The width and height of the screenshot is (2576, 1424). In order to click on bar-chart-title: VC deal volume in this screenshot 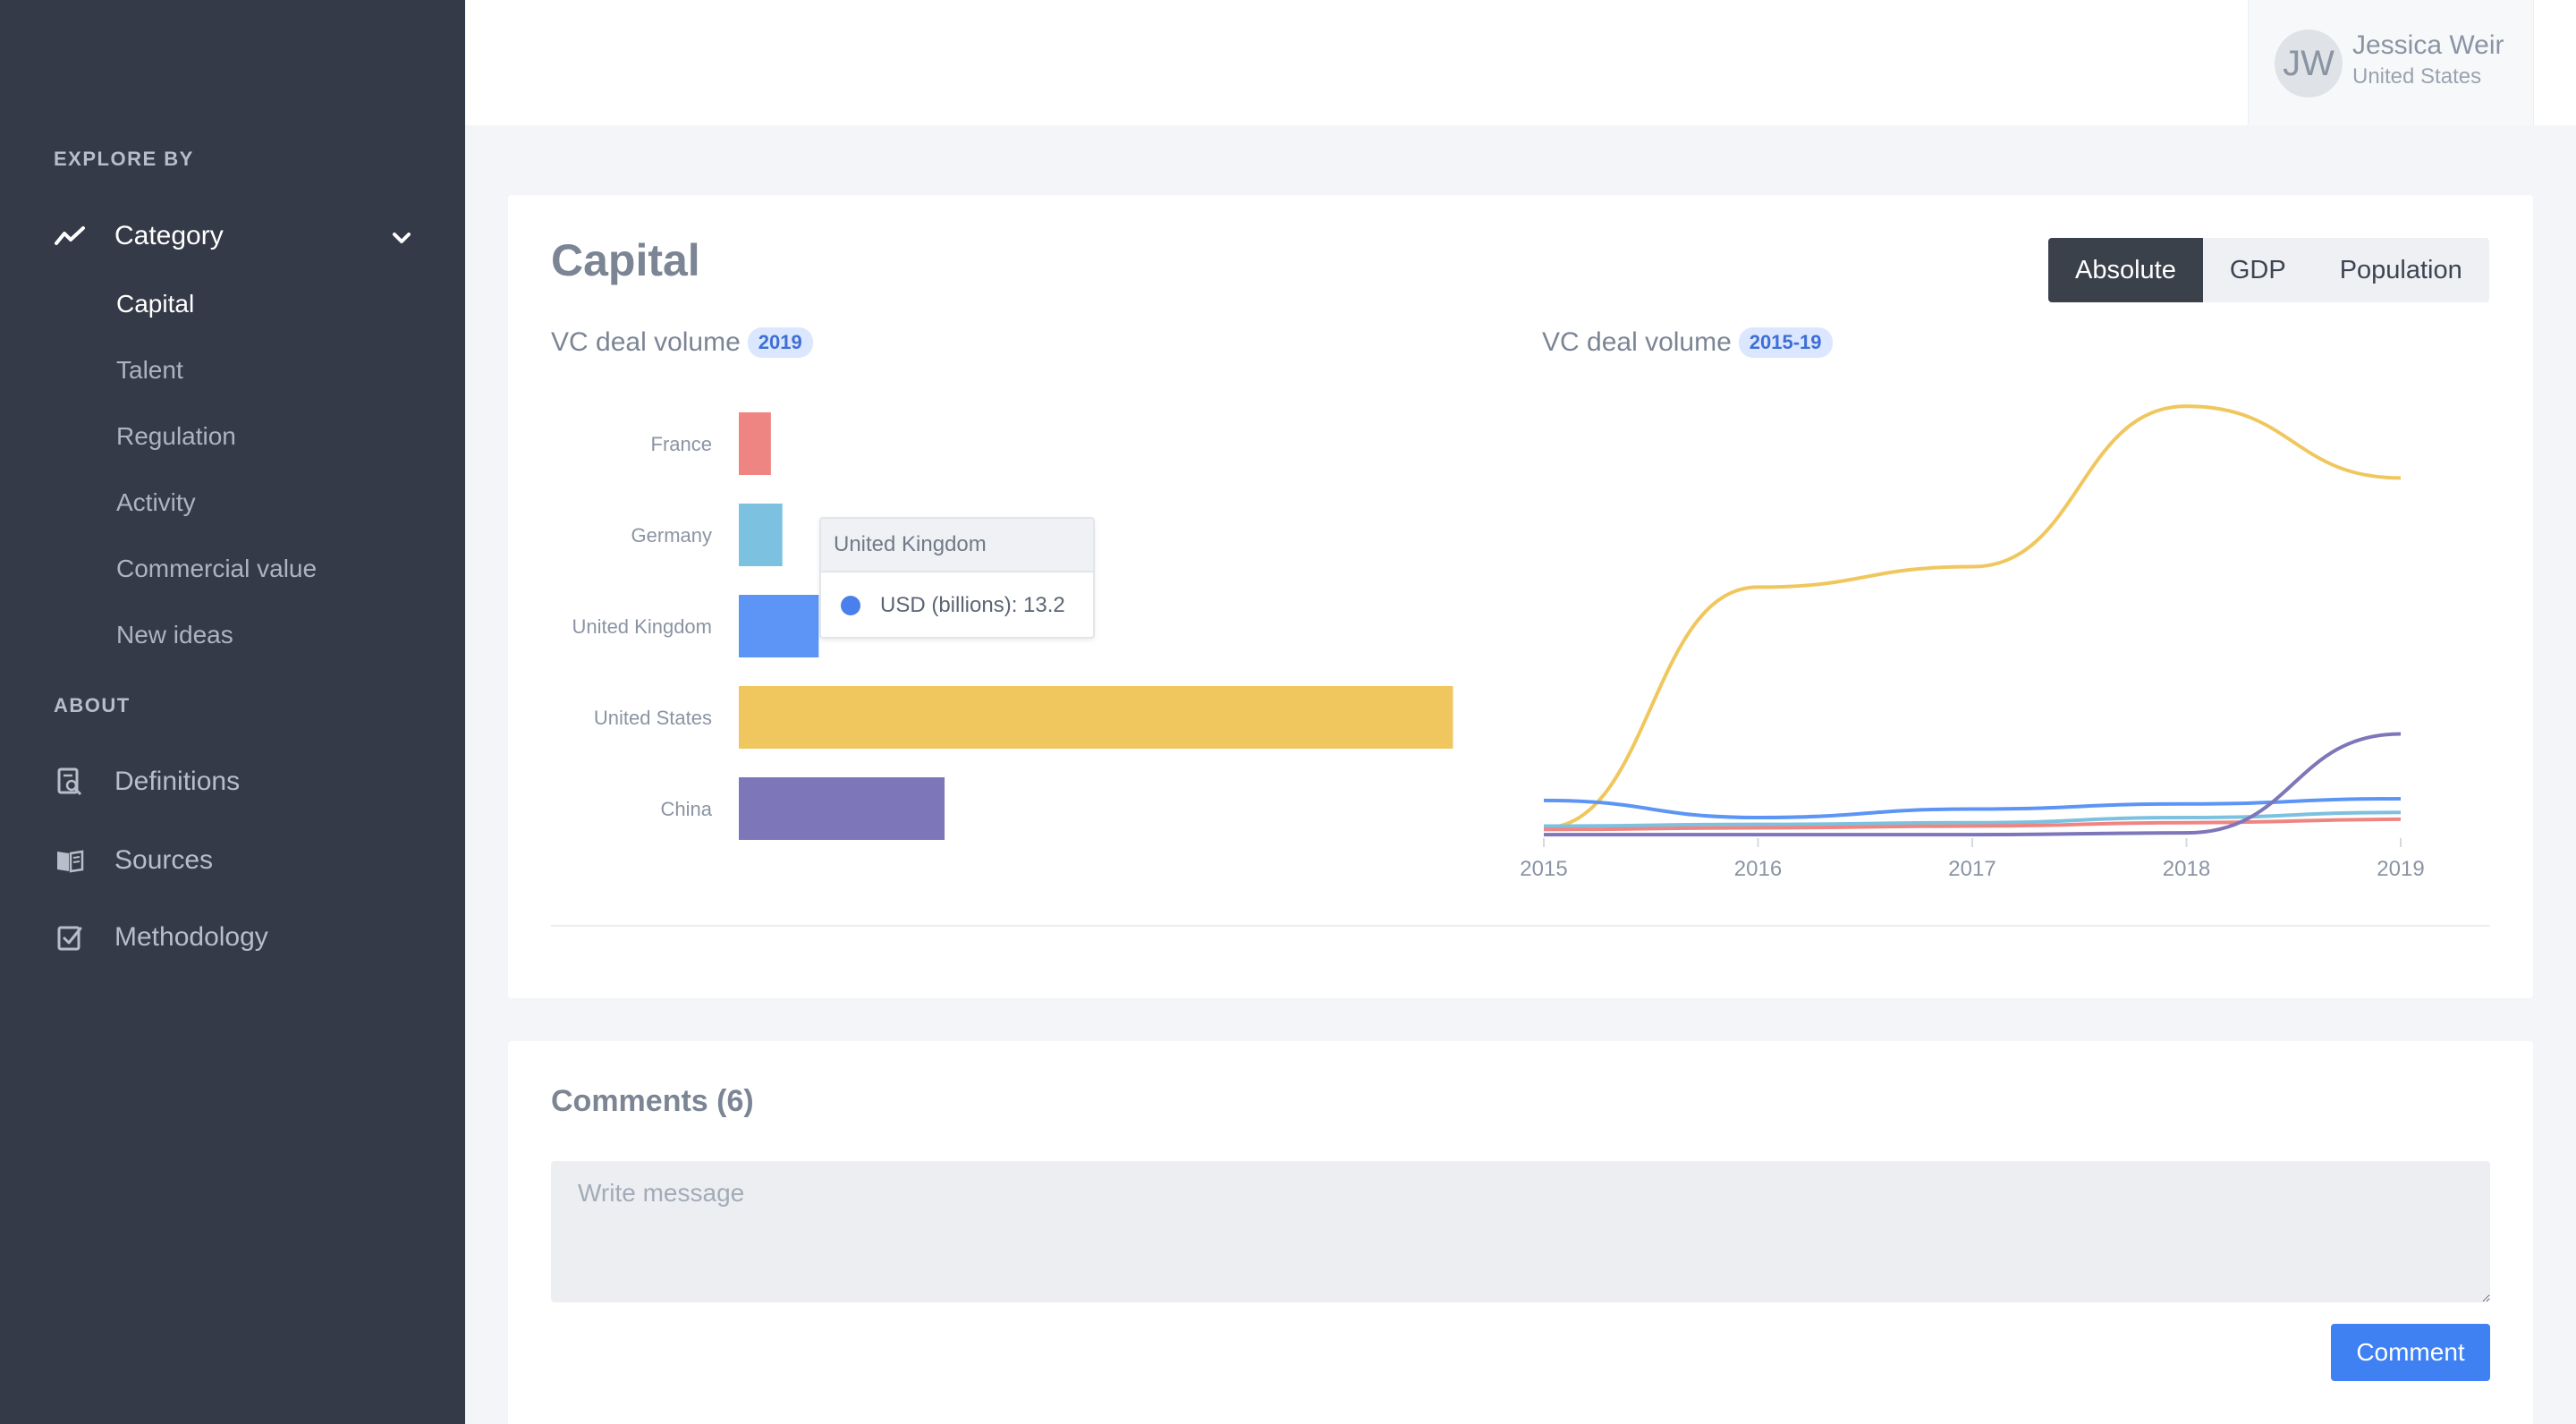, I will do `click(646, 342)`.